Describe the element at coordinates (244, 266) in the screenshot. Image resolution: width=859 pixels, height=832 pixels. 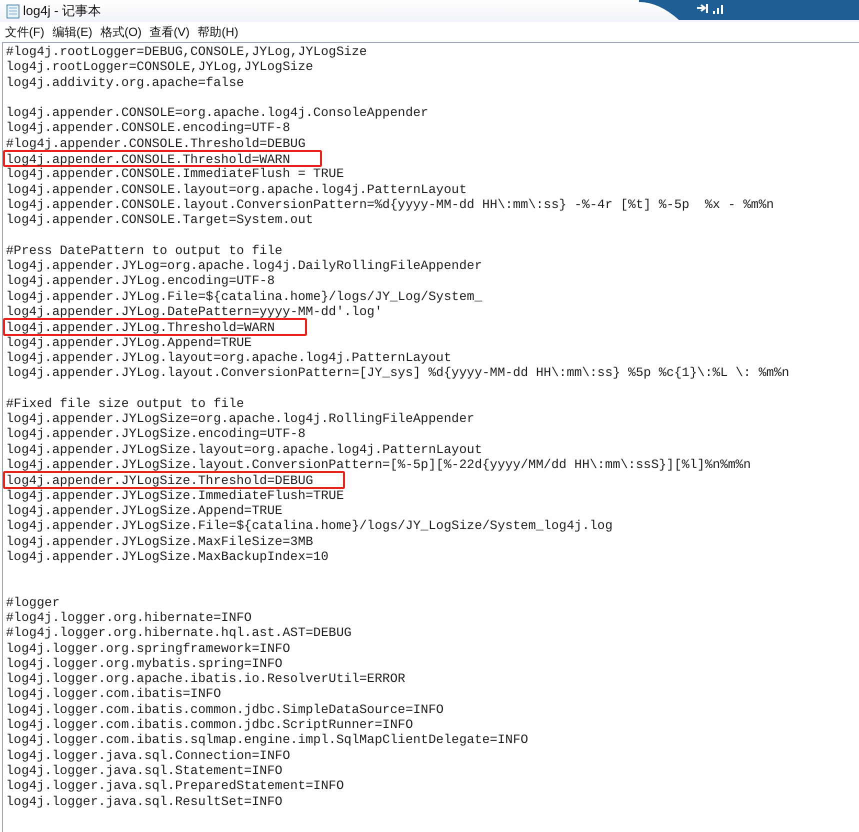
I see `code-line: log4j.appender.JYLog=org.apache.log4j.DailyRollingFileAppender` at that location.